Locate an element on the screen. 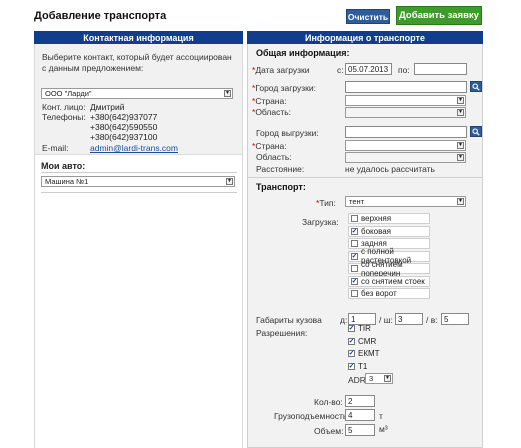  my-autos-title: Мои авто: is located at coordinates (63, 166).